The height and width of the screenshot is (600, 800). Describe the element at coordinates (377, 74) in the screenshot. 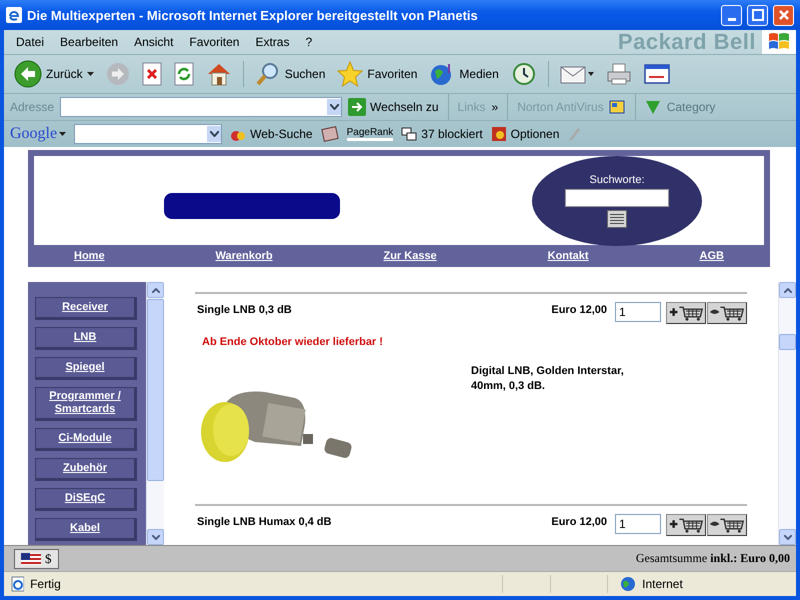

I see `favorites-button: Favoriten` at that location.